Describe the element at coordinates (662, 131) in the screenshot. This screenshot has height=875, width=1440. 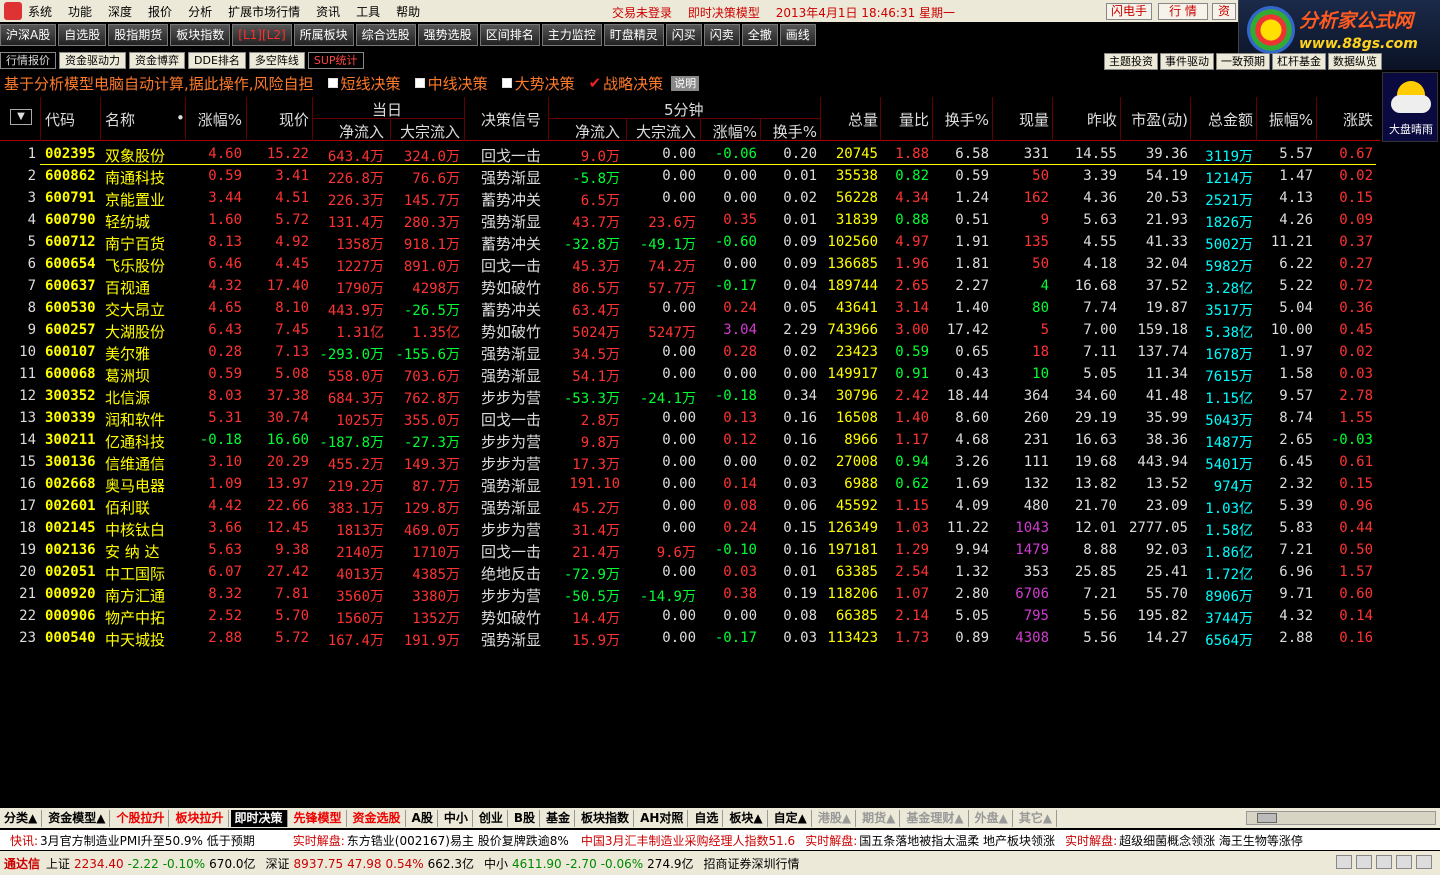
I see `col-block-inflow-5m: 大宗流入` at that location.